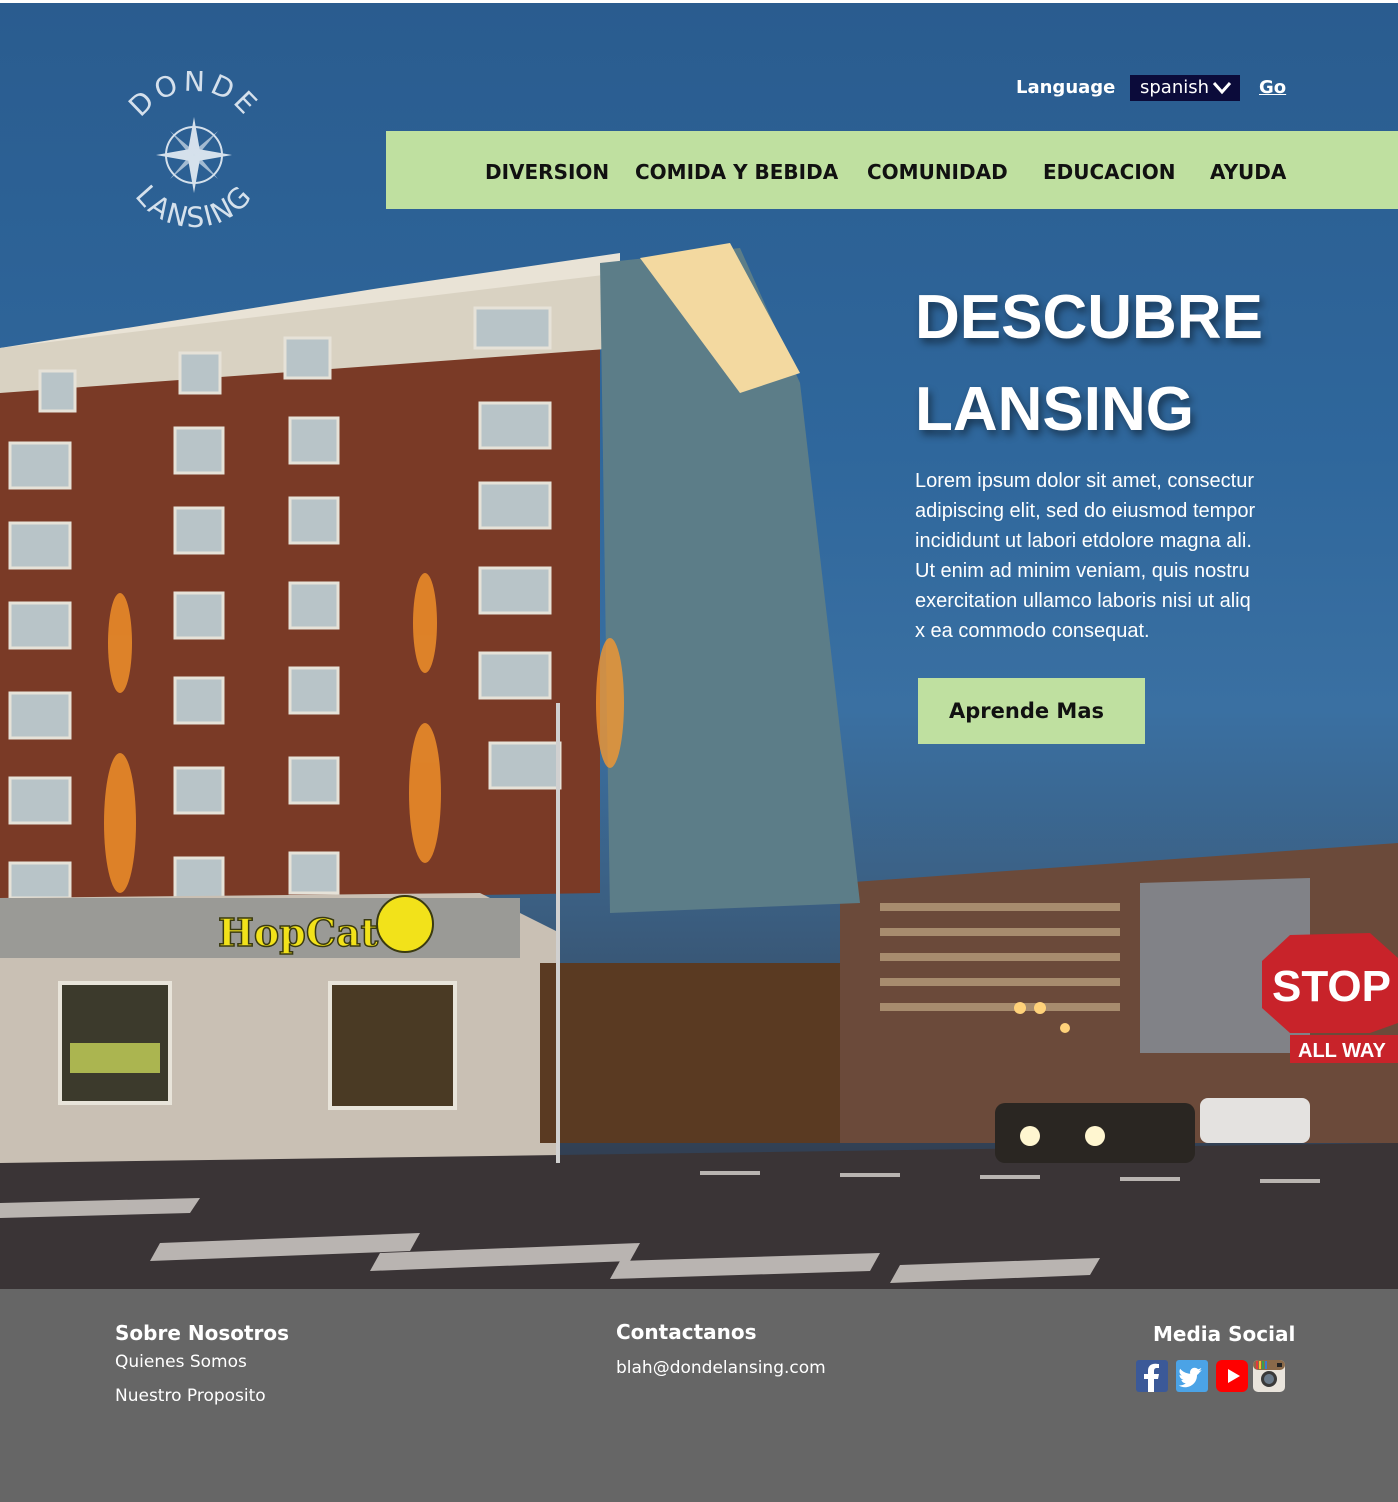 This screenshot has width=1398, height=1502. I want to click on hero-title-line-2: LANSING, so click(1054, 409).